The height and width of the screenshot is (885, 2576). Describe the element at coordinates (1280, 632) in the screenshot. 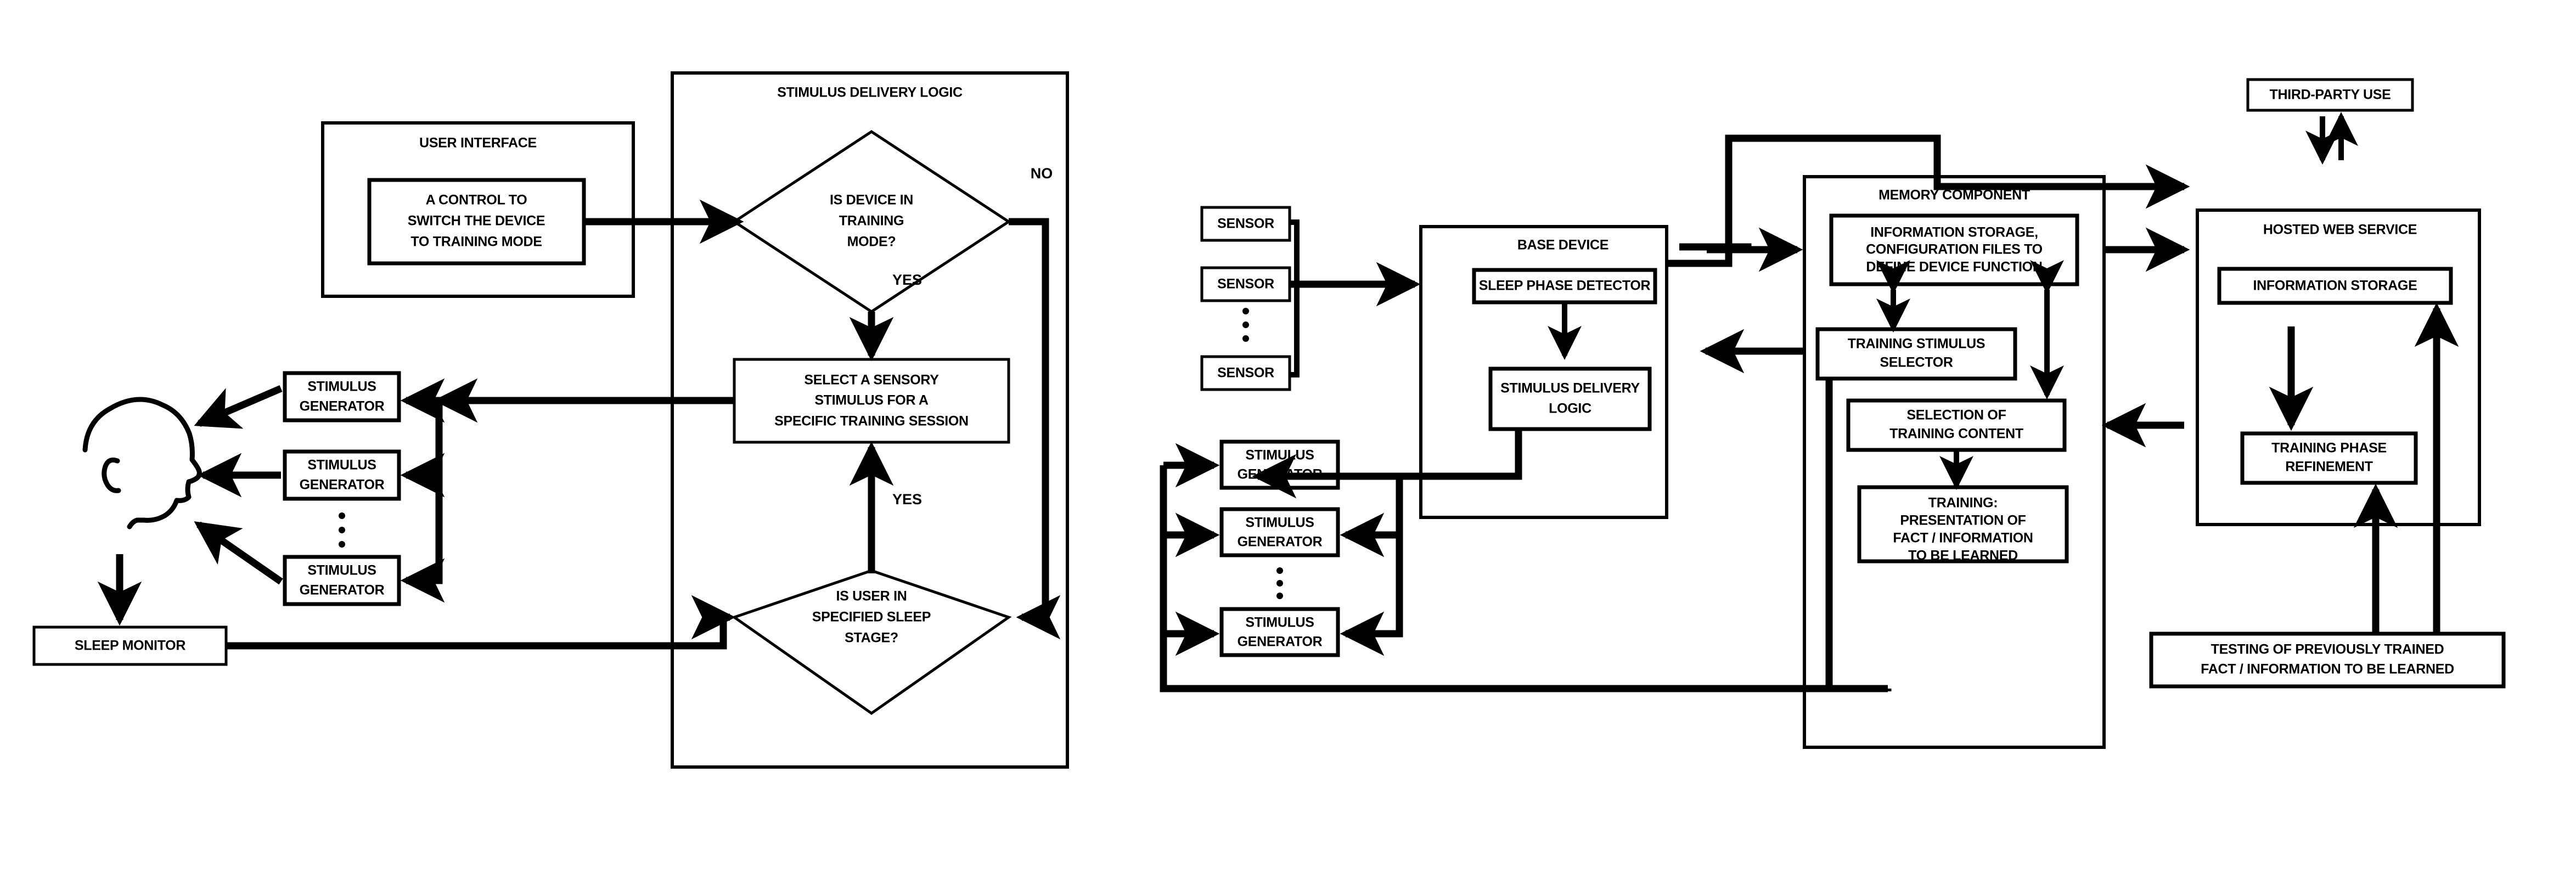

I see `right-stimulus-generator-3: STIMULUS GENERATOR` at that location.